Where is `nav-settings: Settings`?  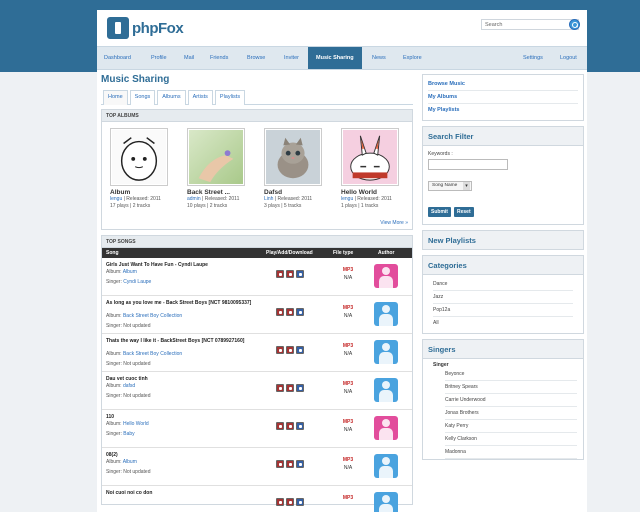
nav-settings: Settings is located at coordinates (533, 58).